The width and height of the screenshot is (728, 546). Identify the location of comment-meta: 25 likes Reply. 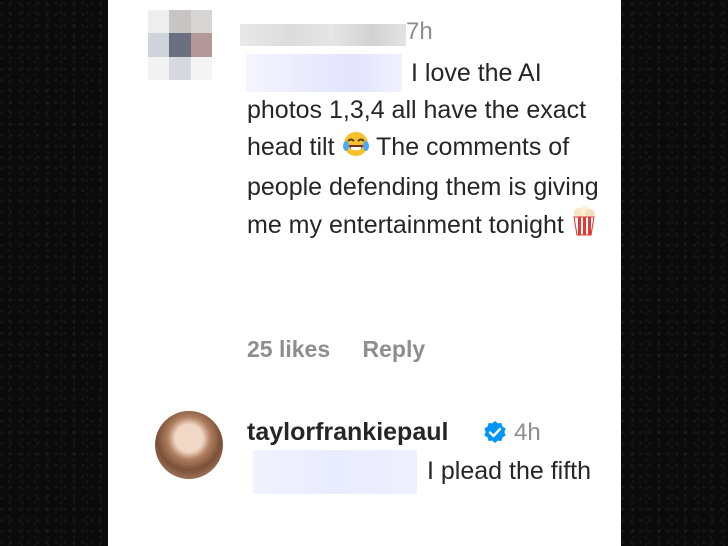
(336, 349).